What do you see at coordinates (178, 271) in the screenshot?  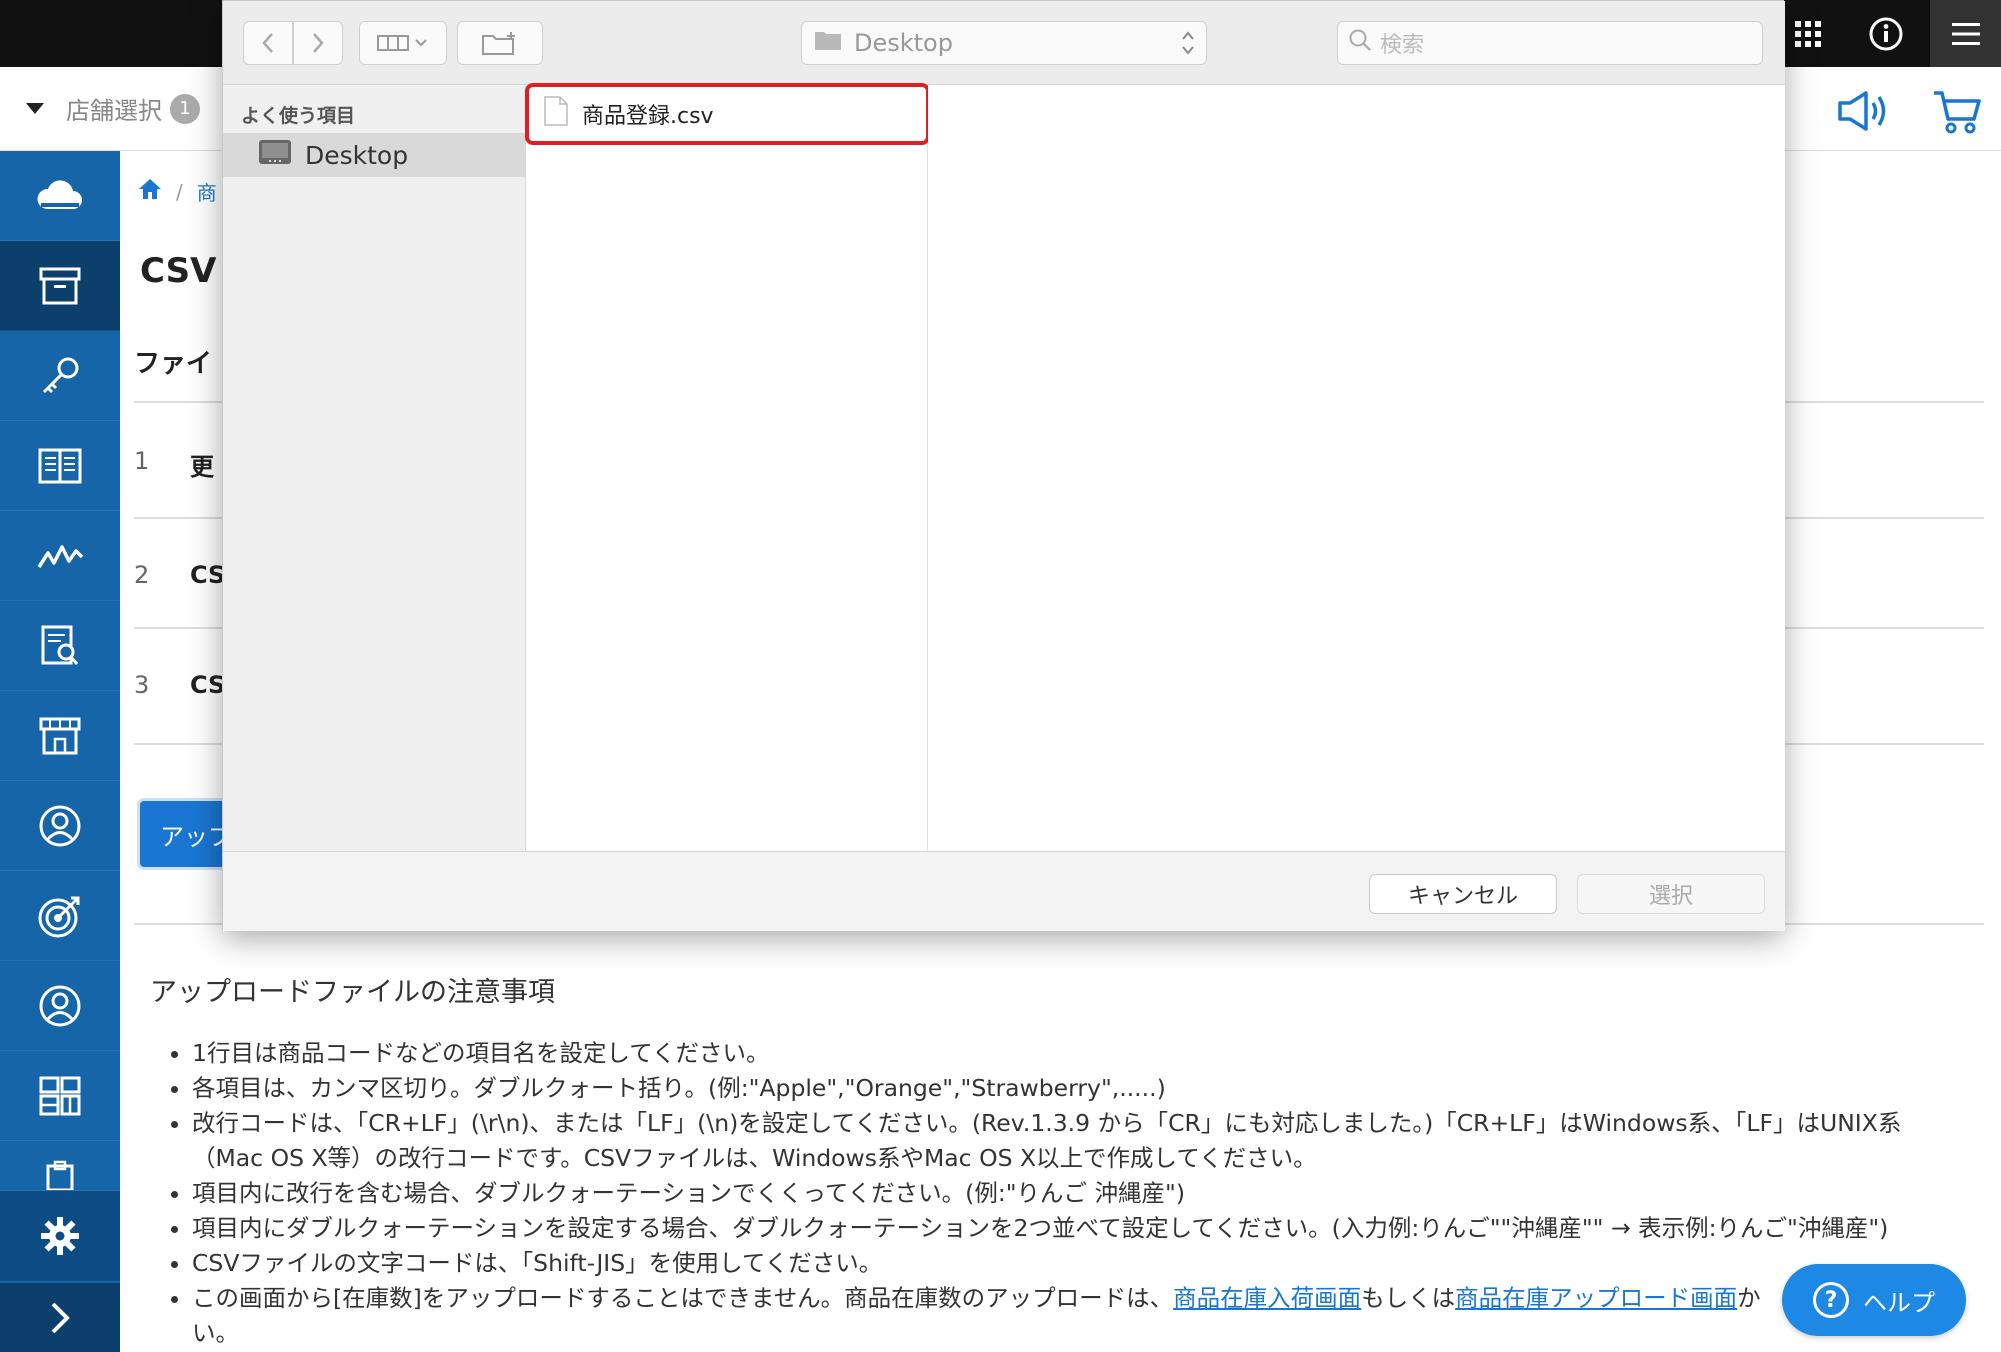 I see `page-title: CSV` at bounding box center [178, 271].